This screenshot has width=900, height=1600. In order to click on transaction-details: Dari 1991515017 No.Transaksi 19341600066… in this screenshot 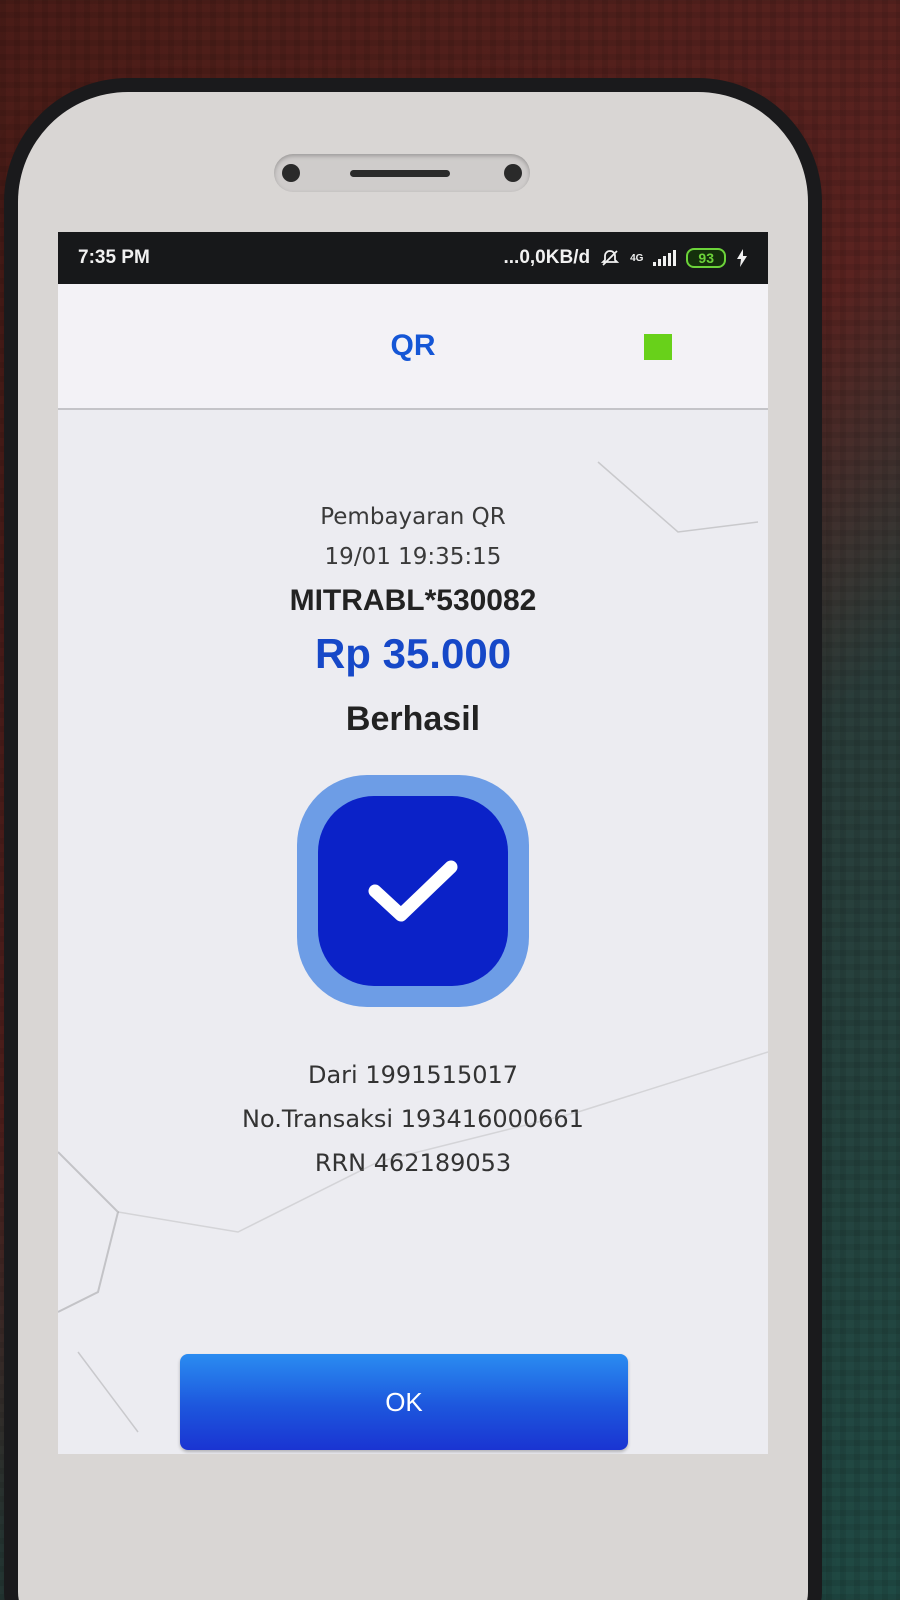, I will do `click(413, 1119)`.